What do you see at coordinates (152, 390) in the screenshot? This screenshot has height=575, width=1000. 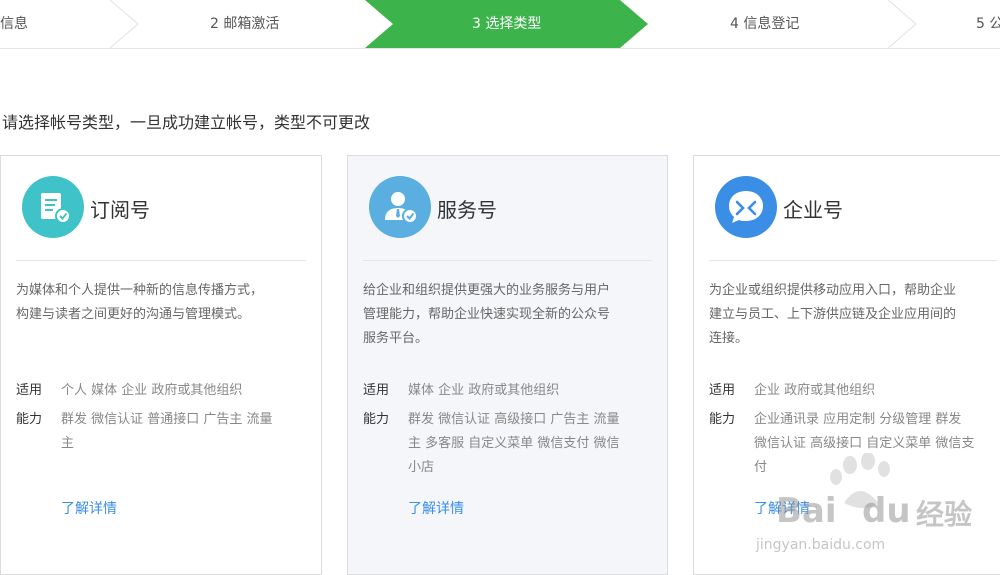 I see `applicable-value: 个人 媒体 企业 政府或其他组织` at bounding box center [152, 390].